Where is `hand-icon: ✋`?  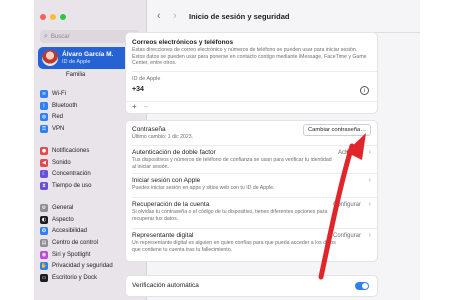
hand-icon: ✋ is located at coordinates (44, 266).